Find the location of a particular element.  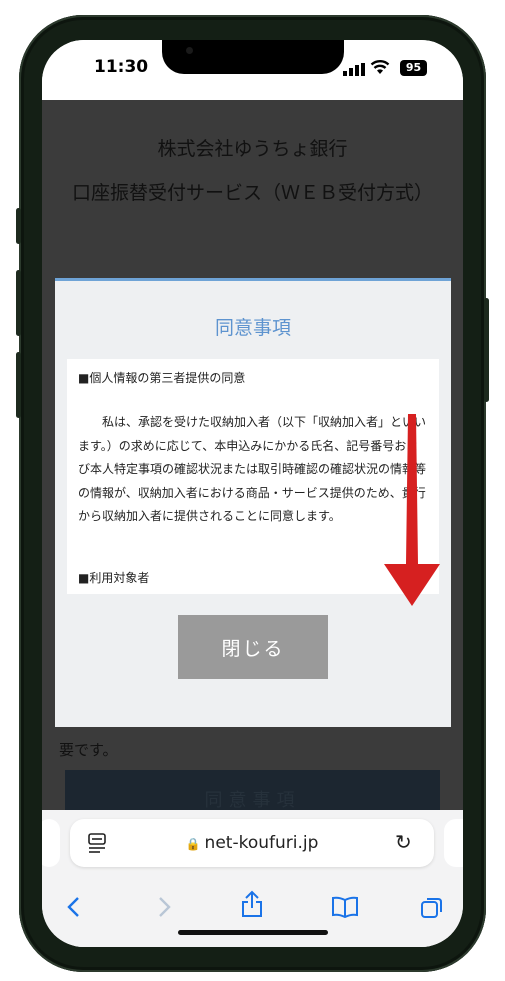

address-bar: 🔒 net-koufuri.jp ↻ is located at coordinates (252, 843).